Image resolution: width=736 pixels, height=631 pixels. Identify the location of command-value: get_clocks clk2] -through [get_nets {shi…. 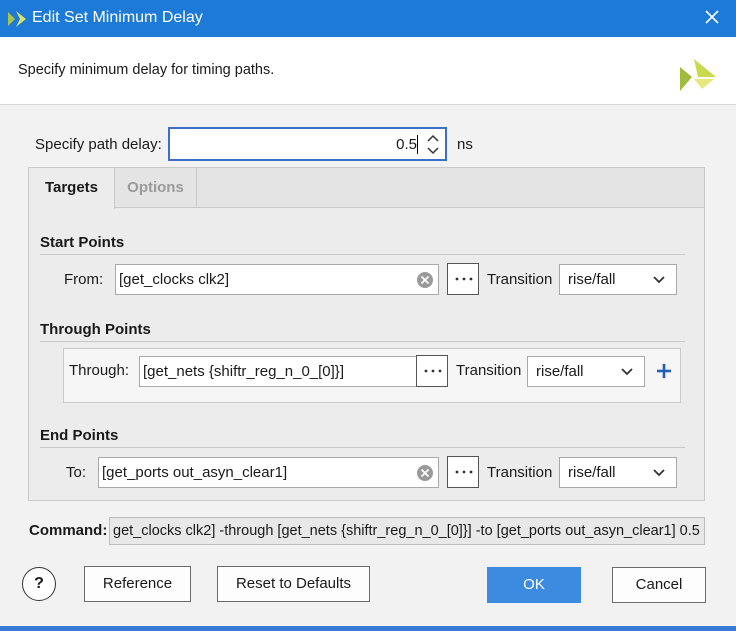
(406, 531).